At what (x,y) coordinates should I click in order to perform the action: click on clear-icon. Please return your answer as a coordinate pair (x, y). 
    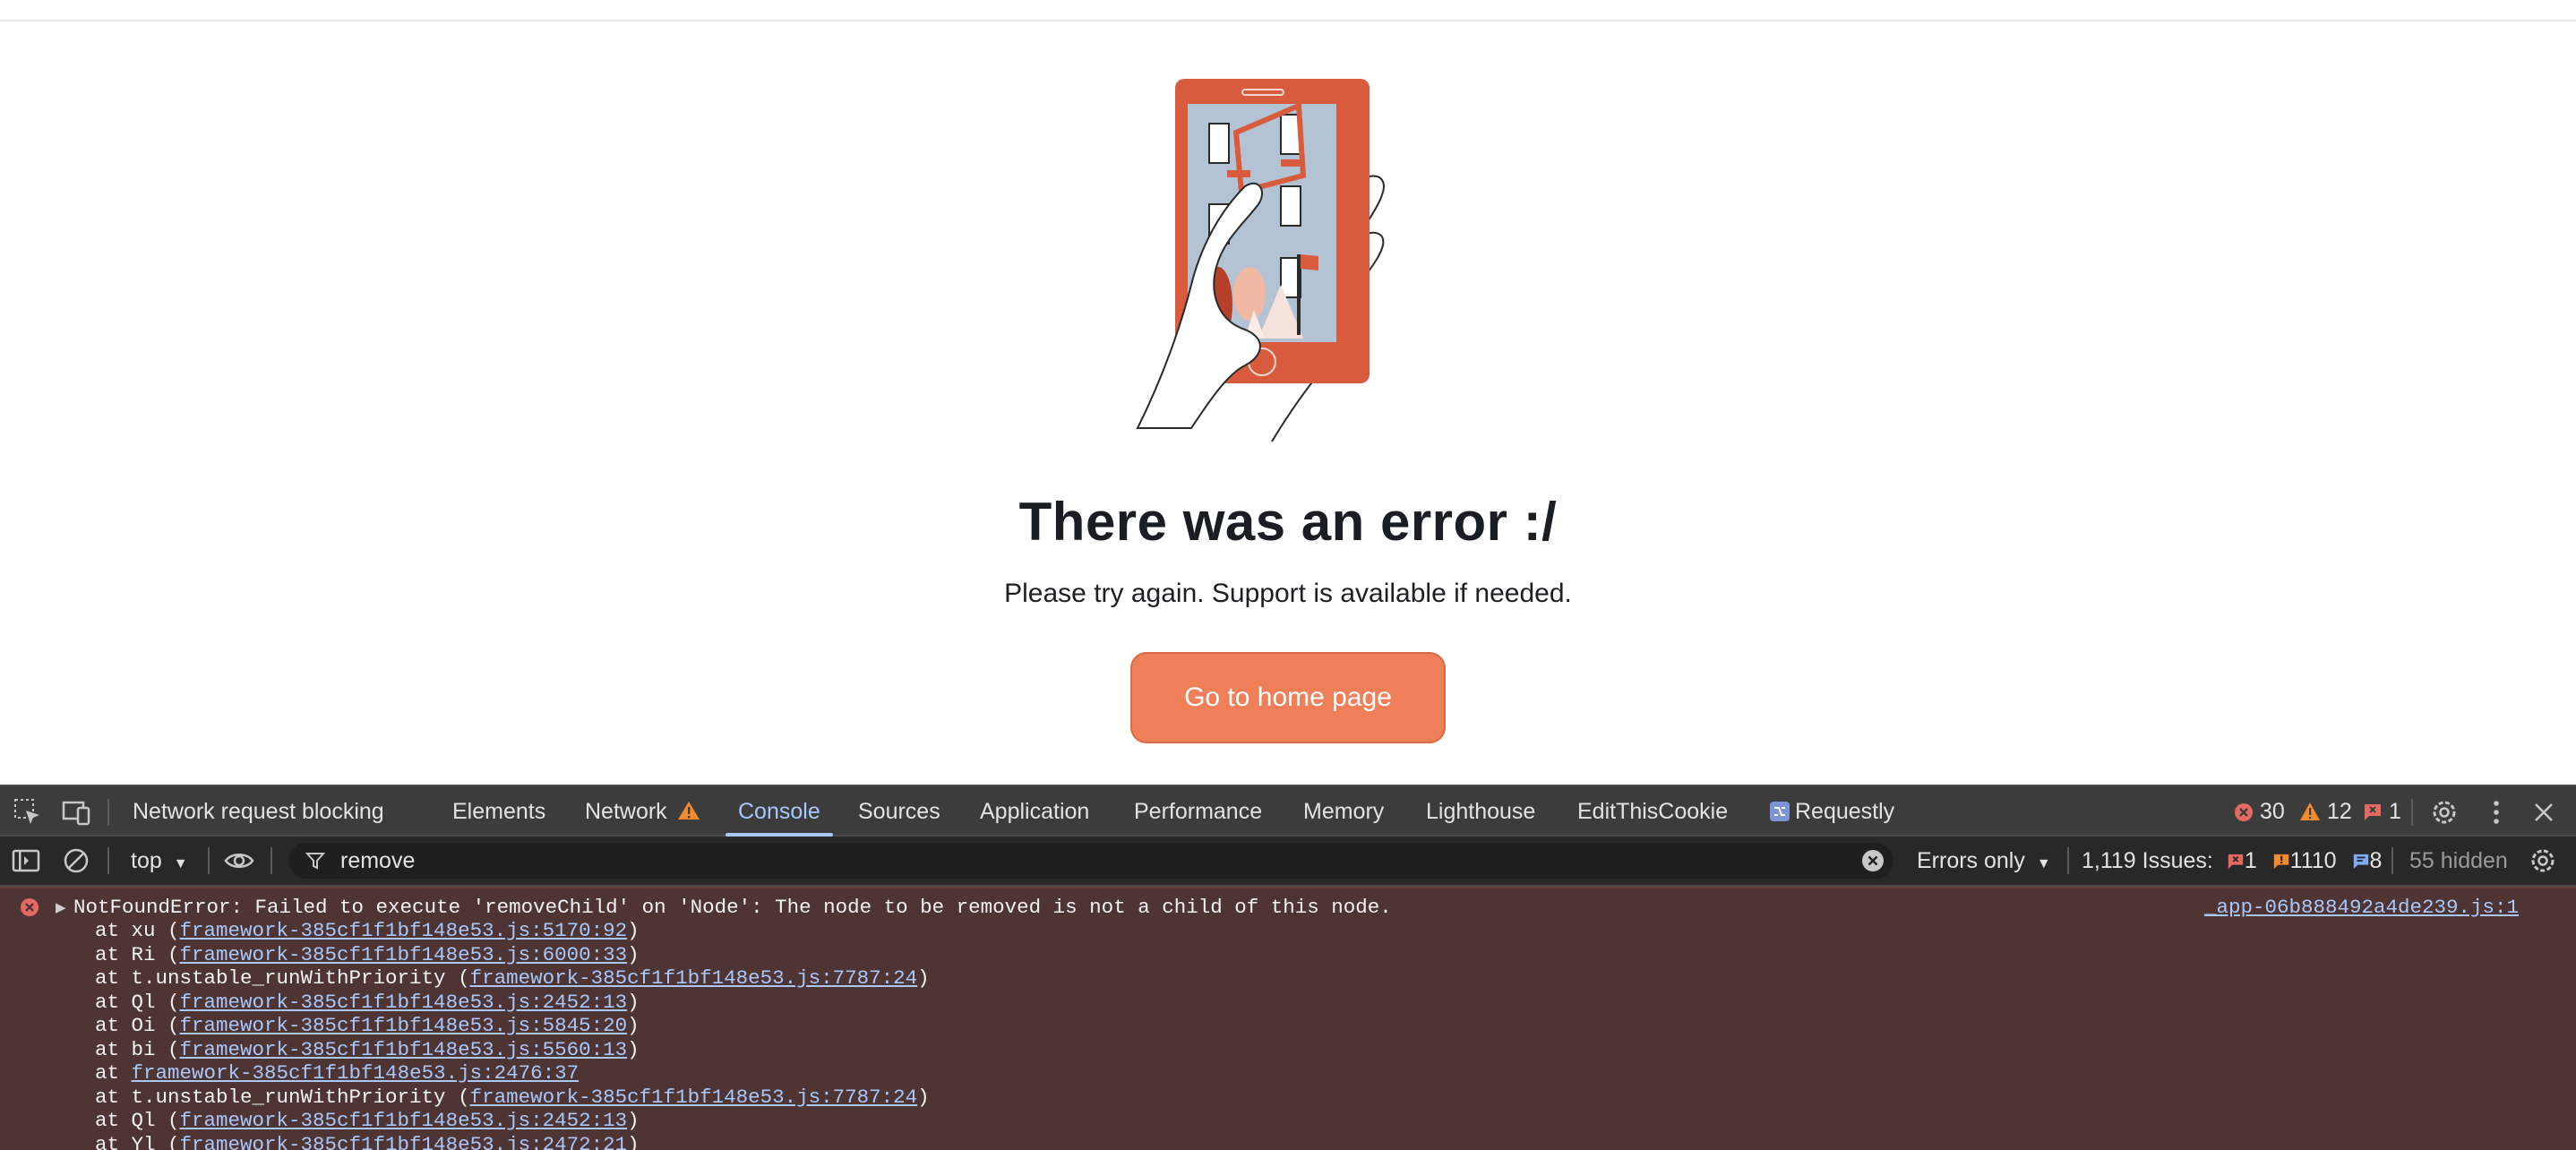
    Looking at the image, I should click on (76, 860).